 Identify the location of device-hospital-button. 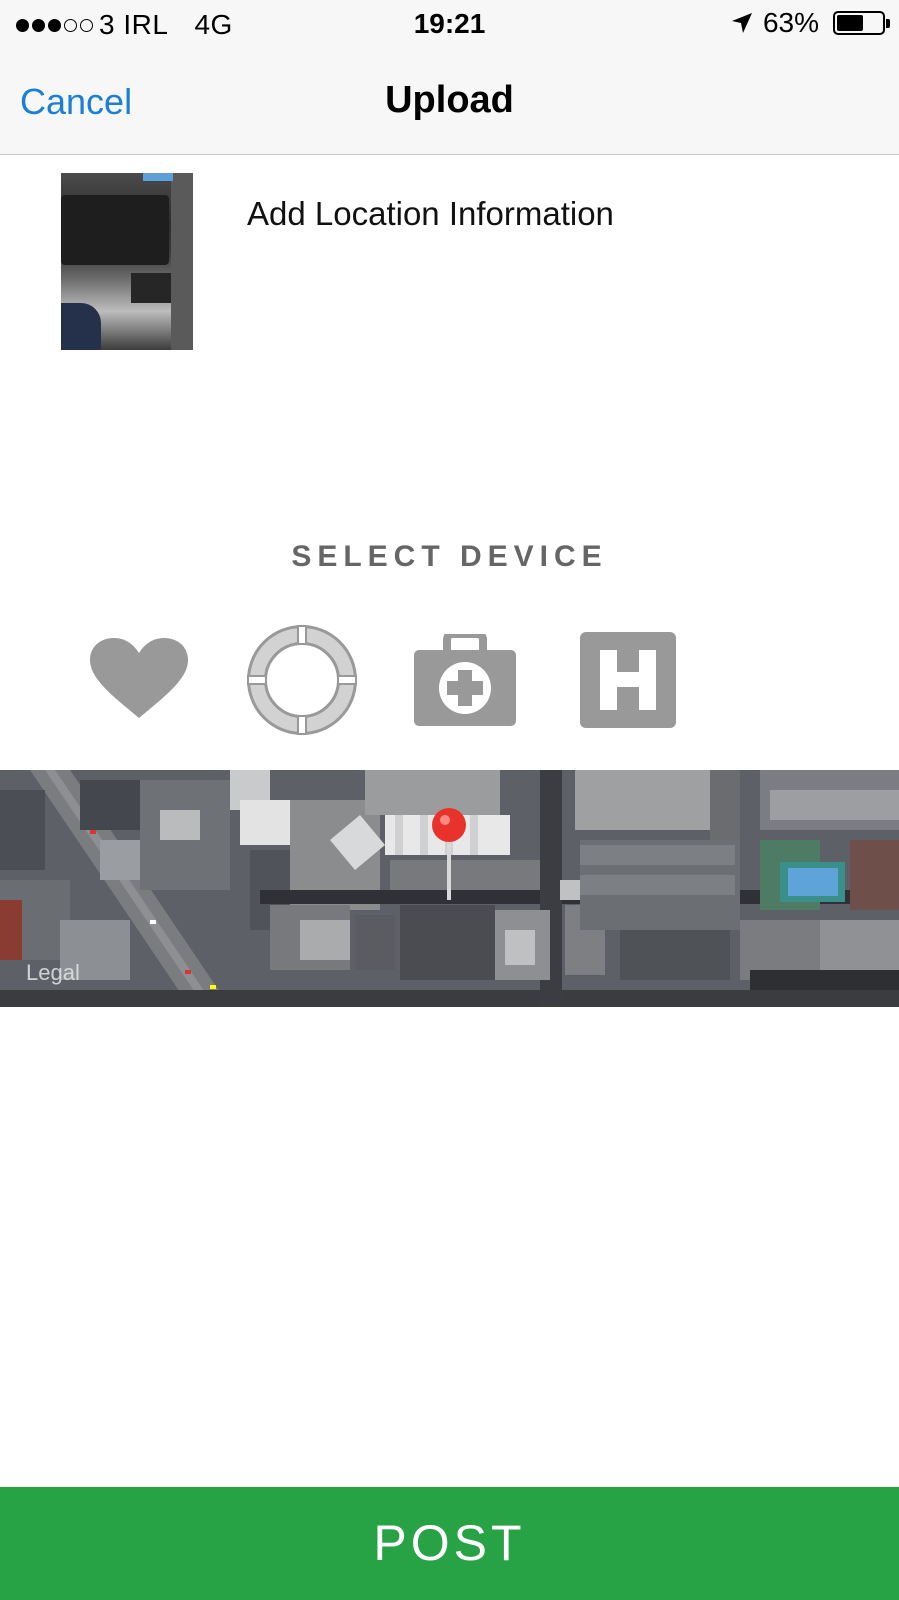
(628, 680).